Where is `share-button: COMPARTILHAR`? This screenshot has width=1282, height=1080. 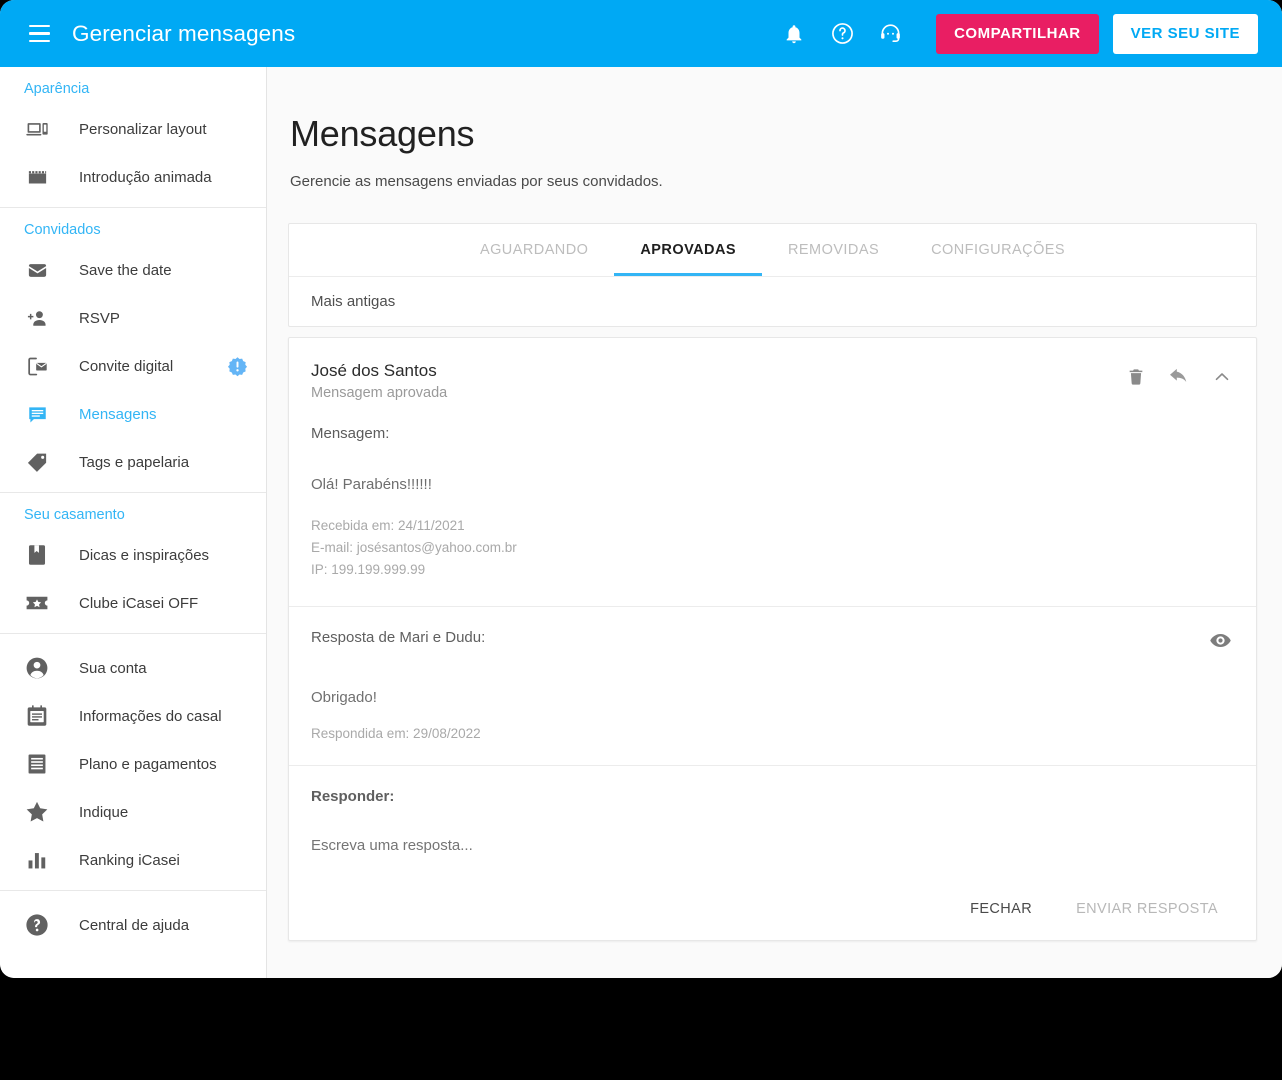
share-button: COMPARTILHAR is located at coordinates (1017, 33).